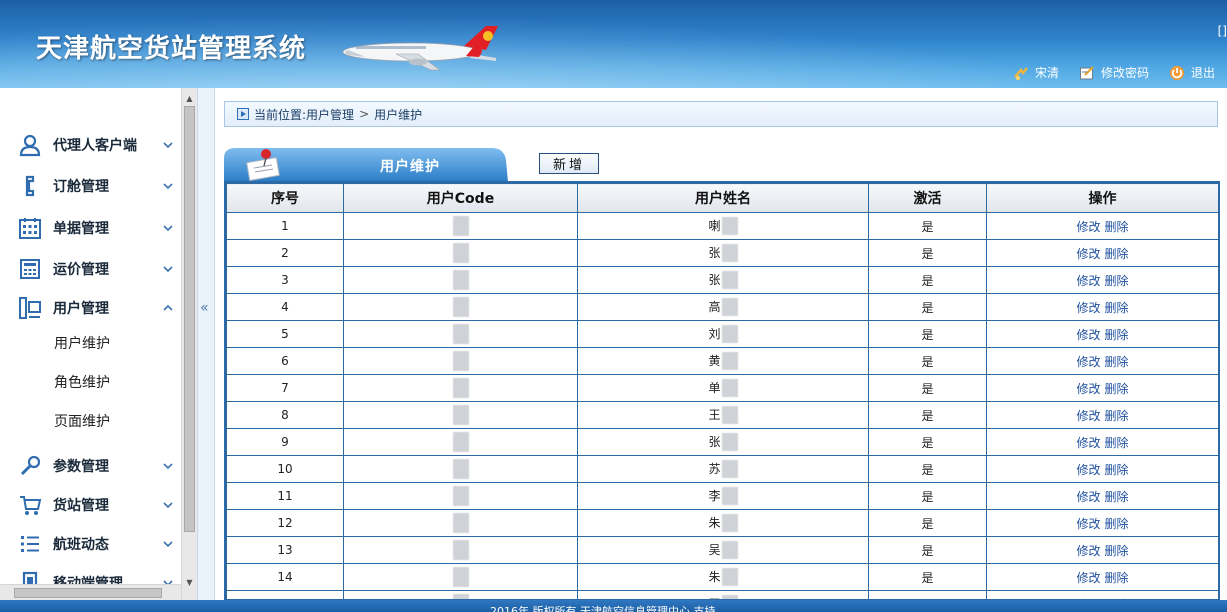 Image resolution: width=1227 pixels, height=612 pixels. I want to click on horizontal-scroll-thumb, so click(88, 593).